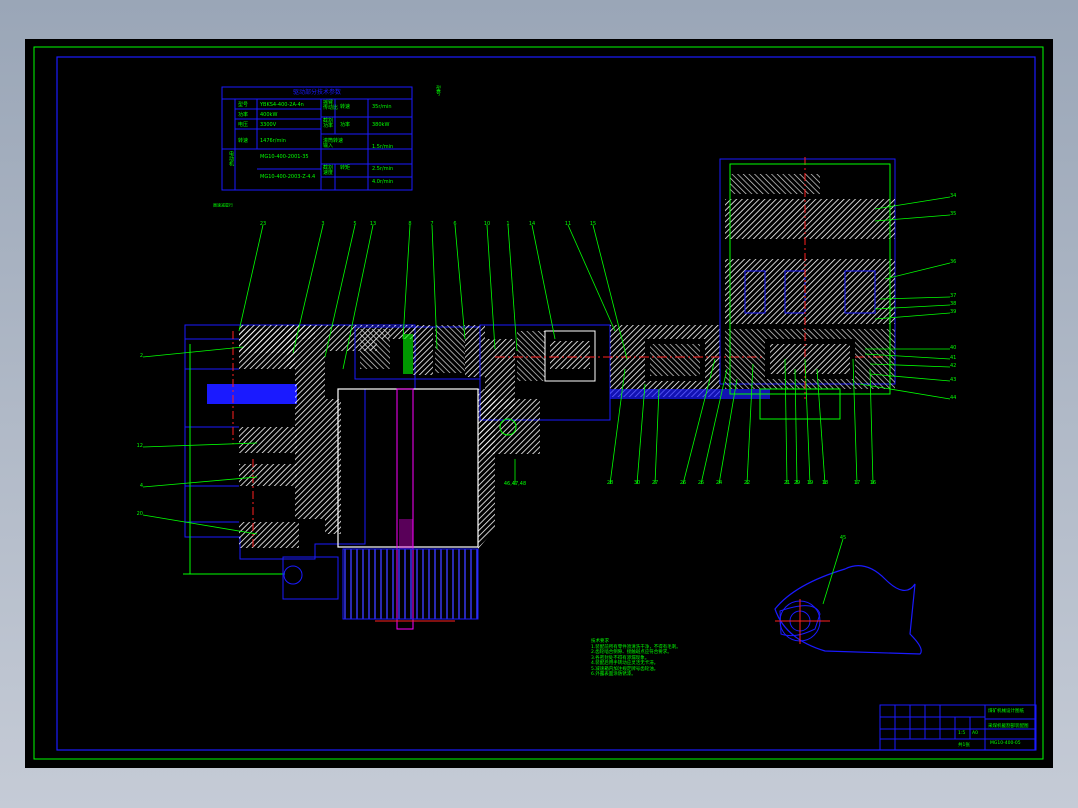  Describe the element at coordinates (953, 214) in the screenshot. I see `callout-right-35: 35` at that location.